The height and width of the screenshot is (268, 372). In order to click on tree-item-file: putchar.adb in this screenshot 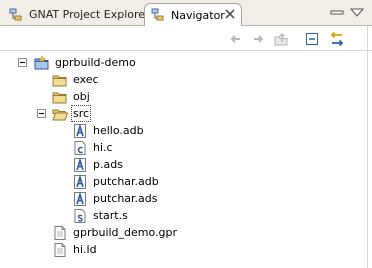, I will do `click(116, 181)`.